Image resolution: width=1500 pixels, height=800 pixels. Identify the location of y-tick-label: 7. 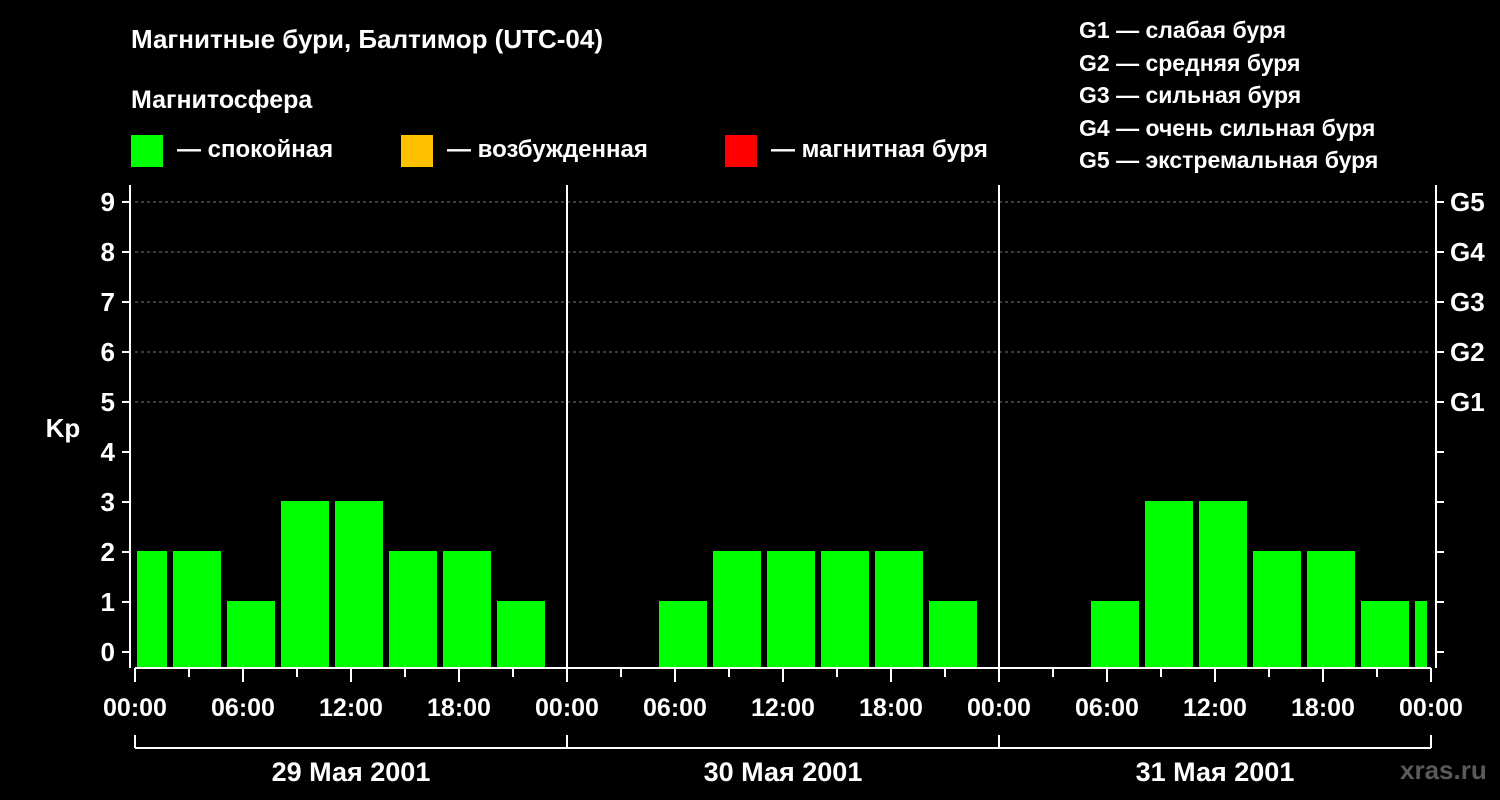
(108, 302).